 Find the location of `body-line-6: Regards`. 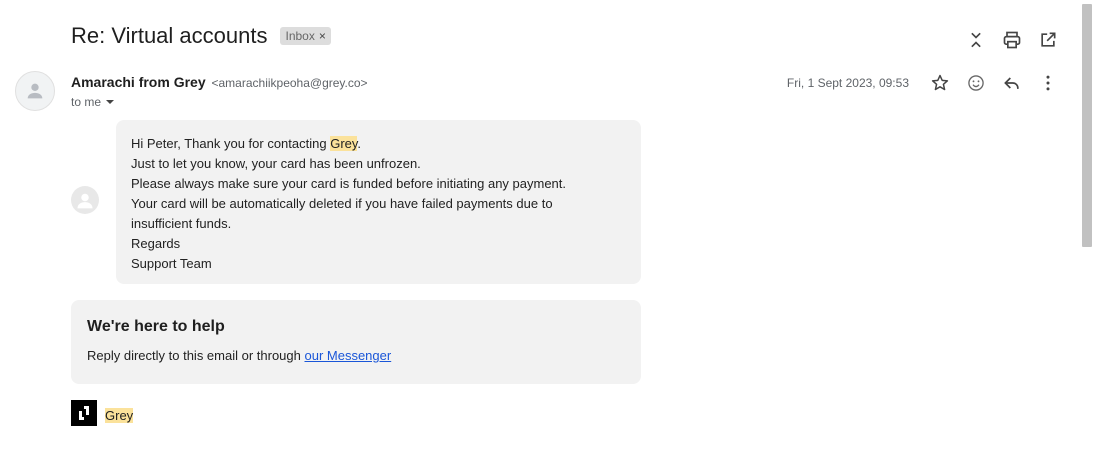

body-line-6: Regards is located at coordinates (156, 243).